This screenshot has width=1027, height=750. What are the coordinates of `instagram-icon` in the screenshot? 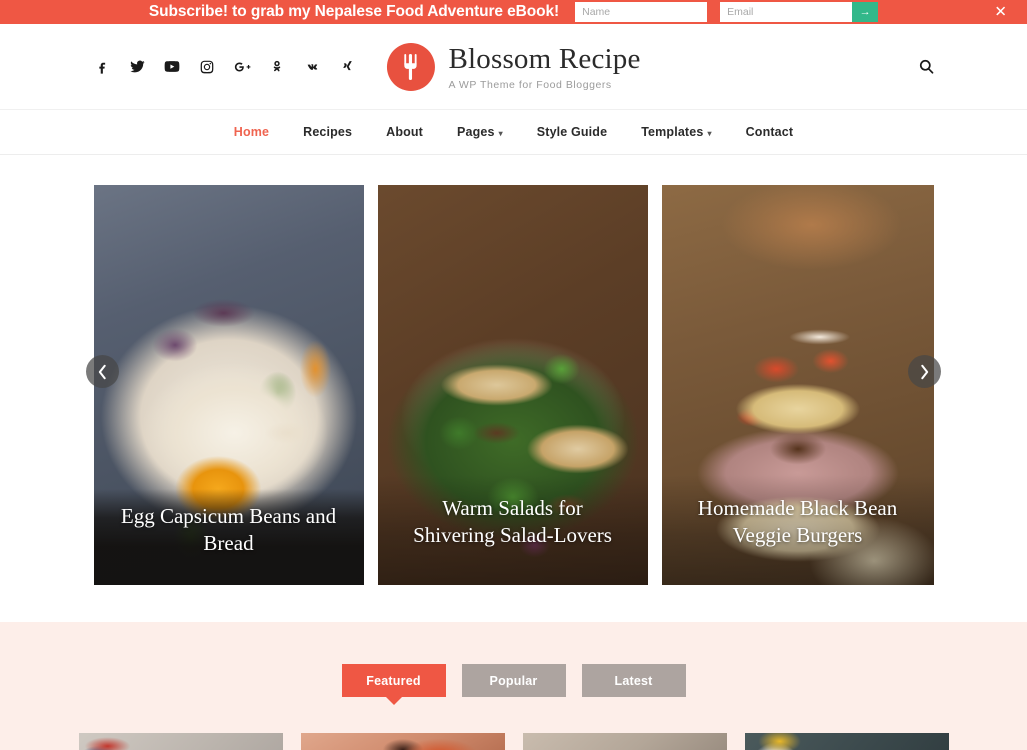 It's located at (207, 67).